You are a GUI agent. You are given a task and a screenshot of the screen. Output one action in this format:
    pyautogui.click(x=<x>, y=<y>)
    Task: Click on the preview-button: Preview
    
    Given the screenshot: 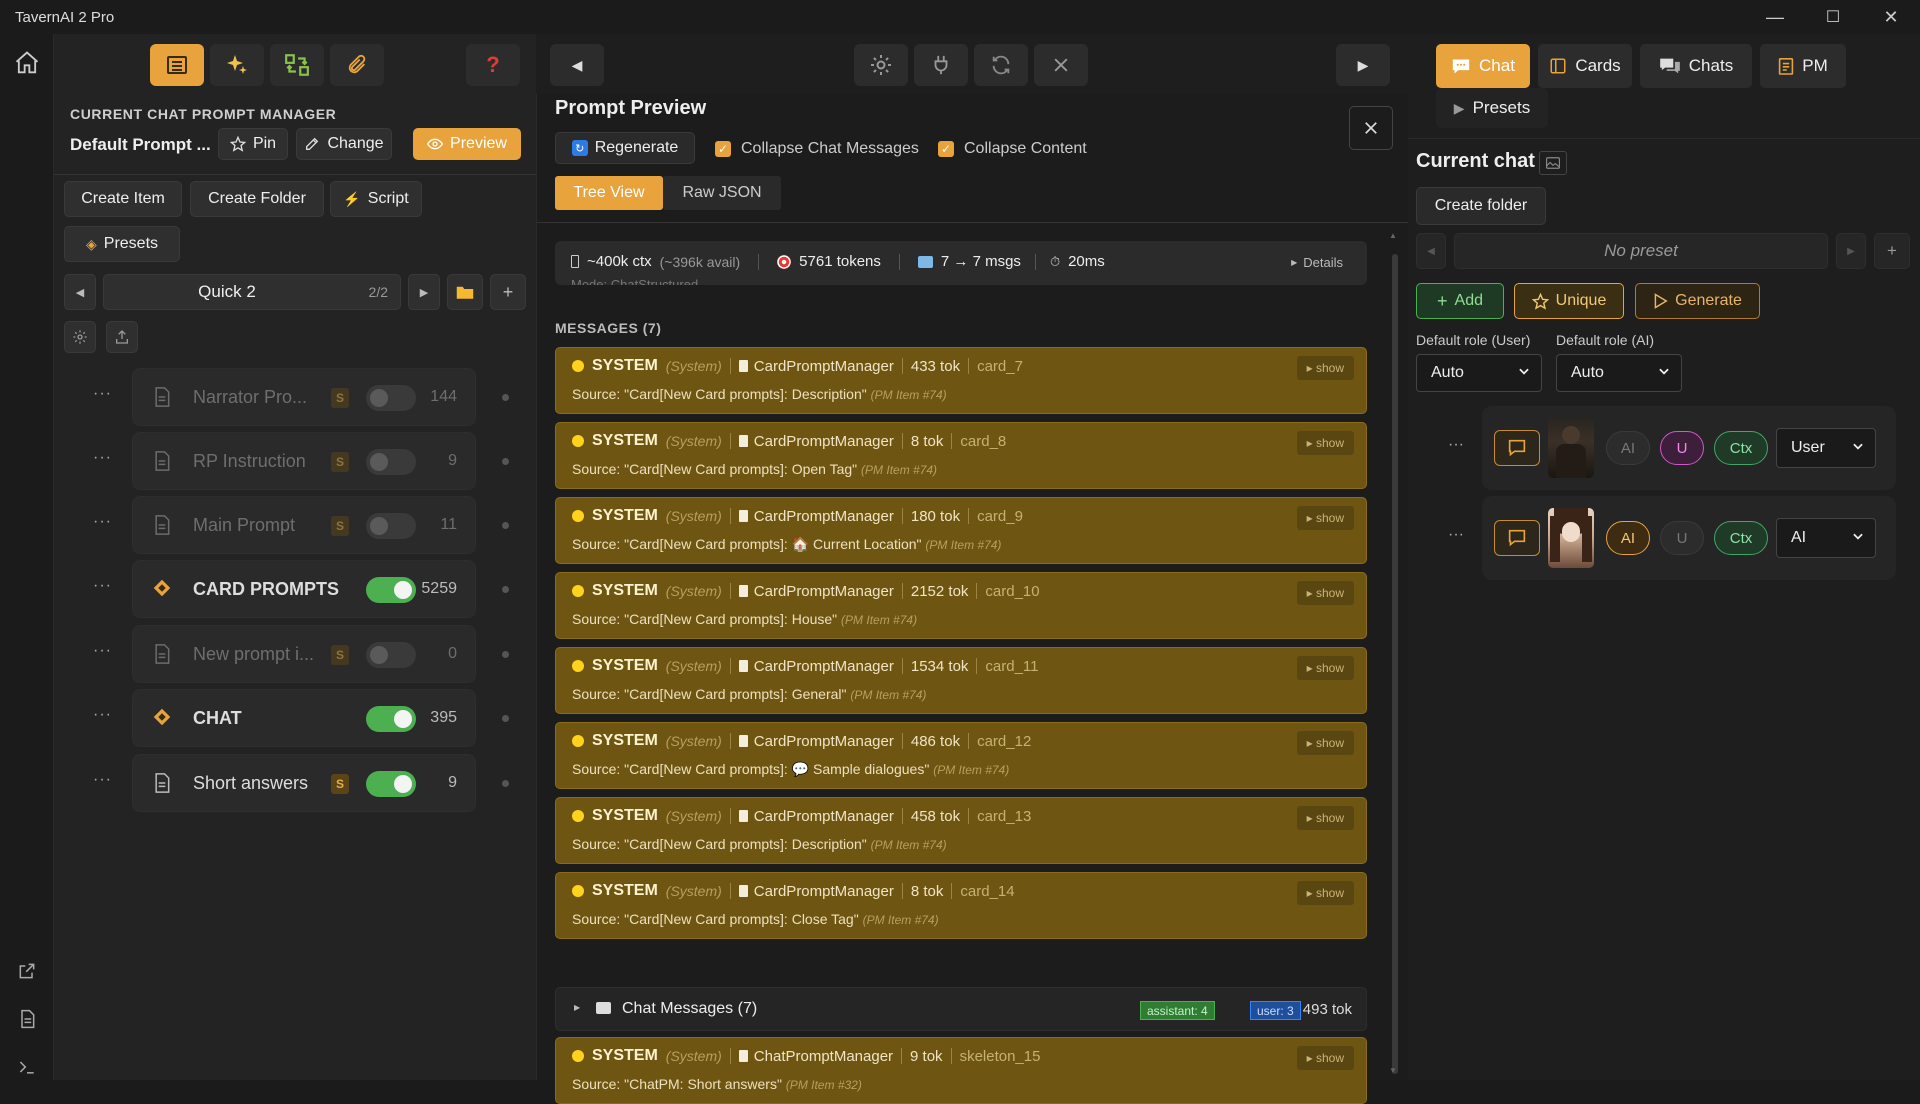 What is the action you would take?
    pyautogui.click(x=467, y=144)
    